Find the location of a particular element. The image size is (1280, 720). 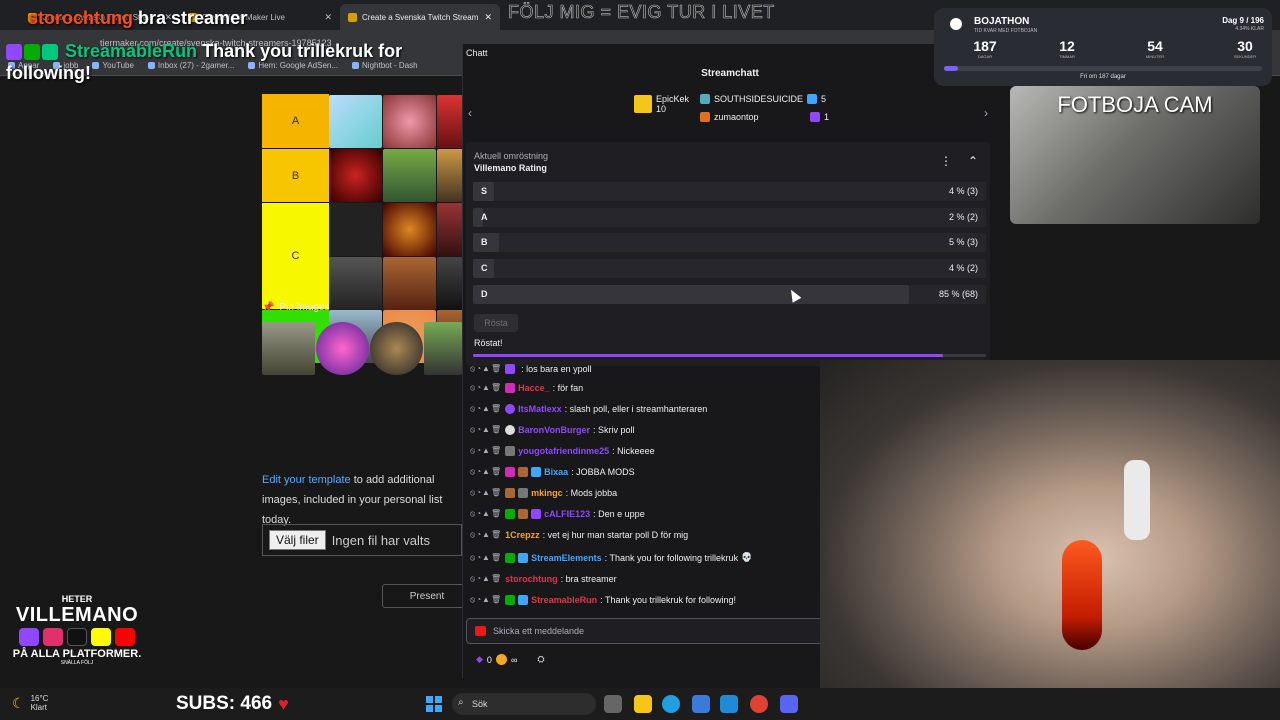

tier-label: B is located at coordinates (295, 176).